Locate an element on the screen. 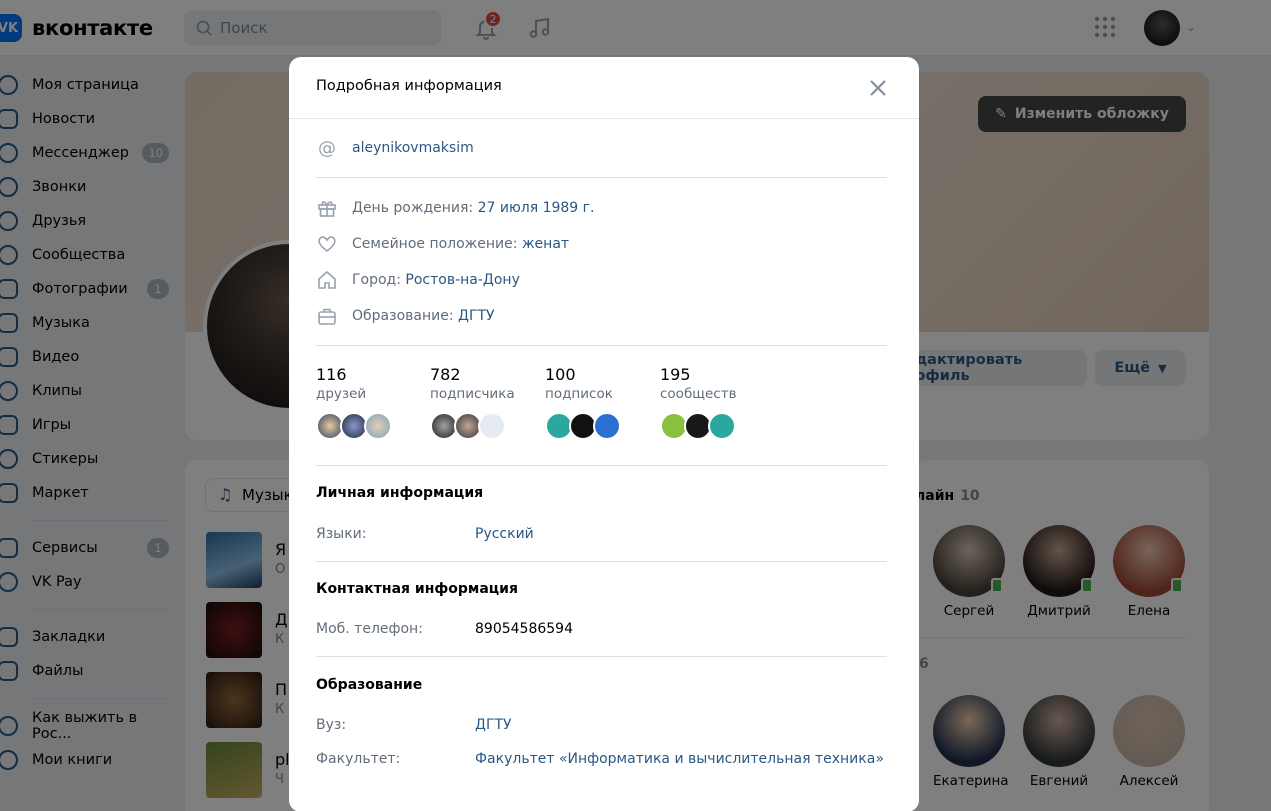  city-value: Ростов-на-Дону is located at coordinates (462, 280).